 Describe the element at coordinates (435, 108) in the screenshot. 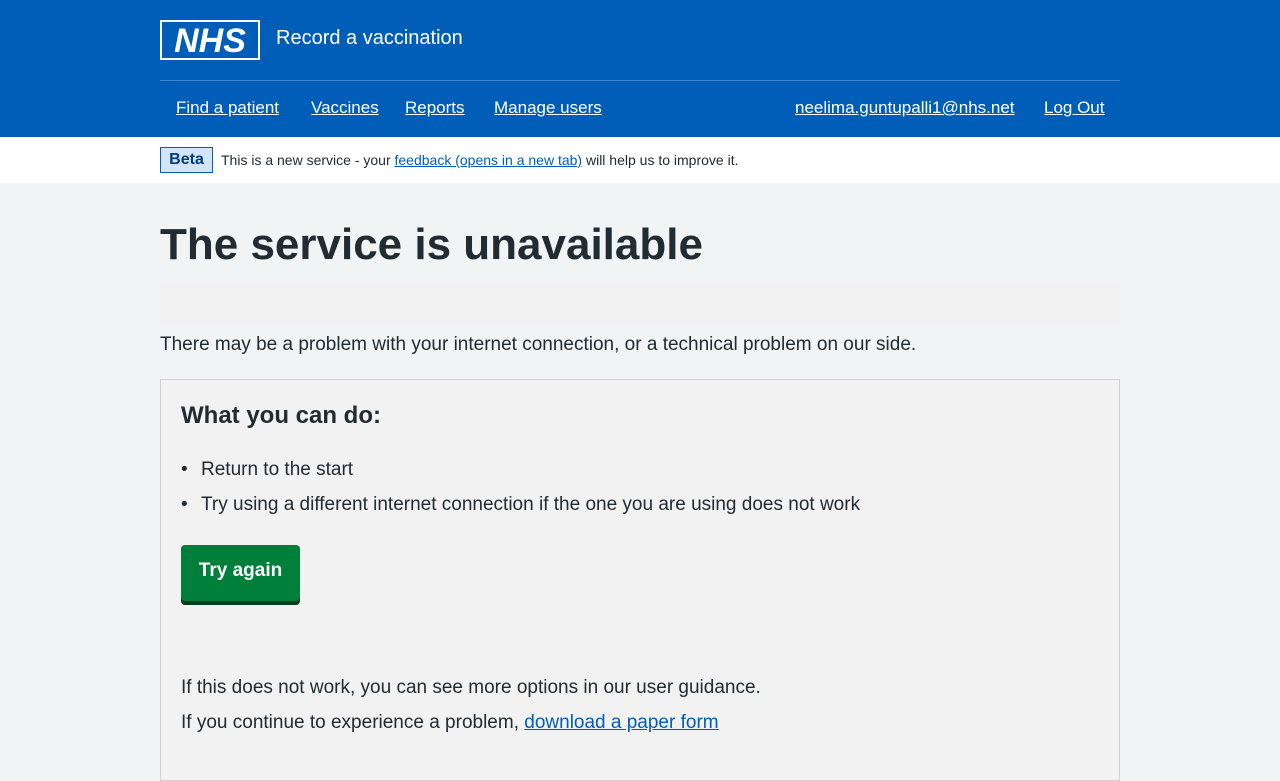

I see `nav-reports: Reports` at that location.